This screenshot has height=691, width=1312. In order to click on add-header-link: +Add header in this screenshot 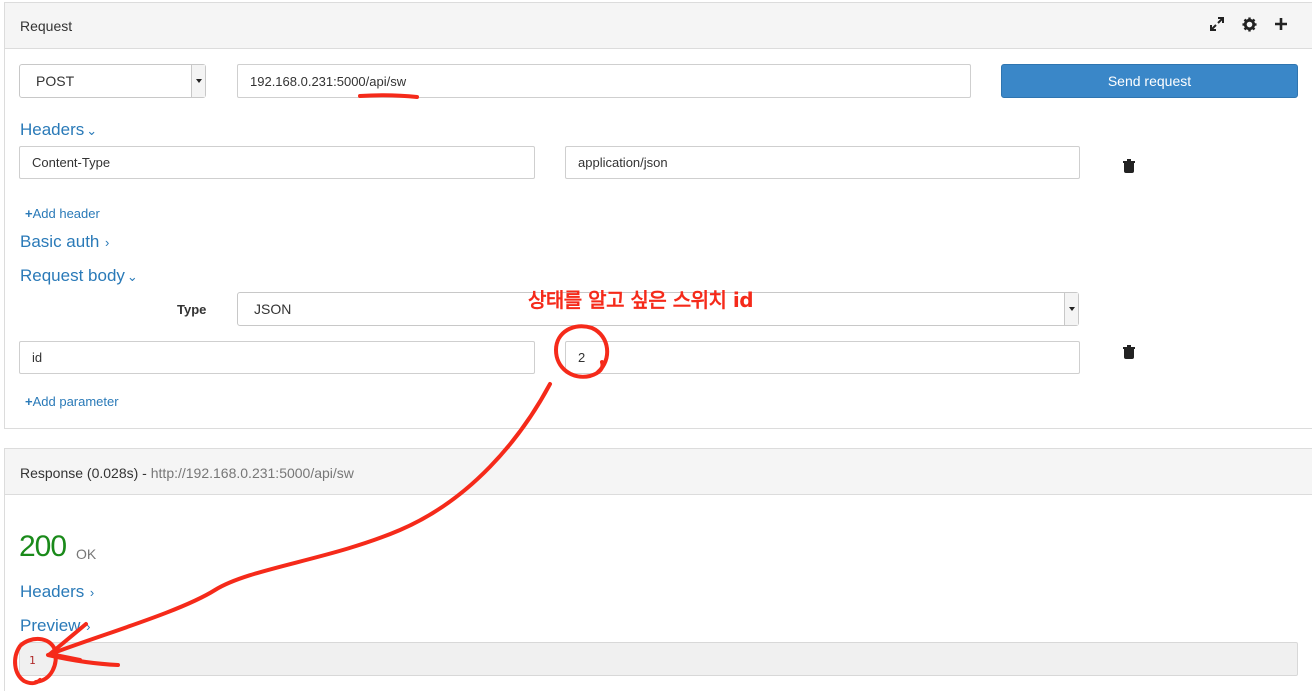, I will do `click(62, 213)`.